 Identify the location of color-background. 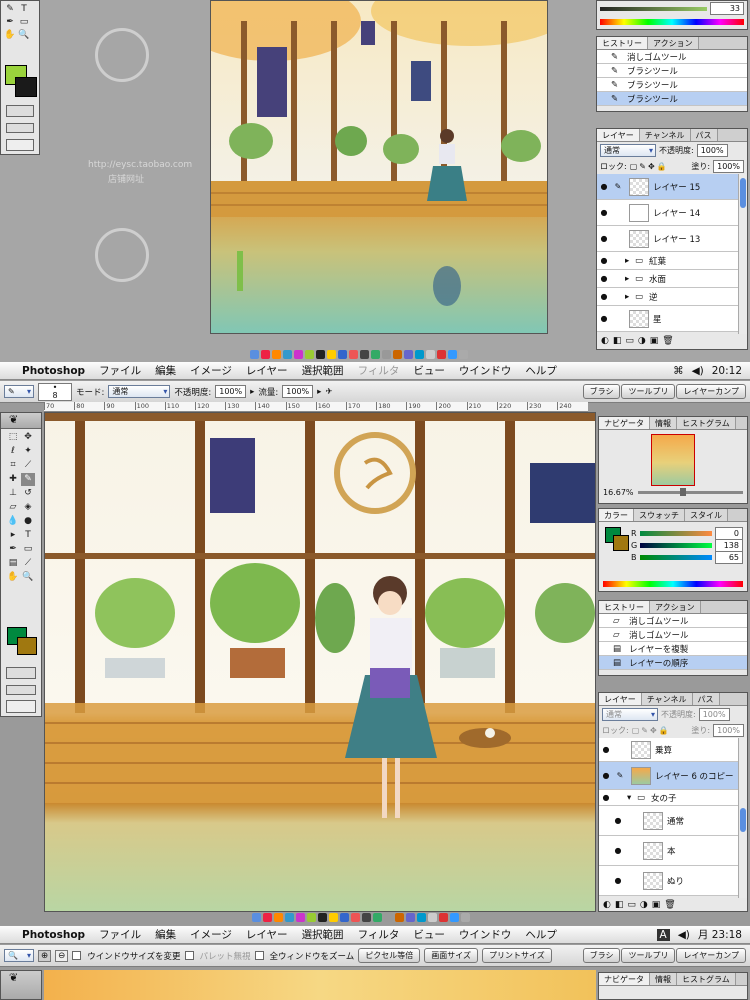
(621, 543).